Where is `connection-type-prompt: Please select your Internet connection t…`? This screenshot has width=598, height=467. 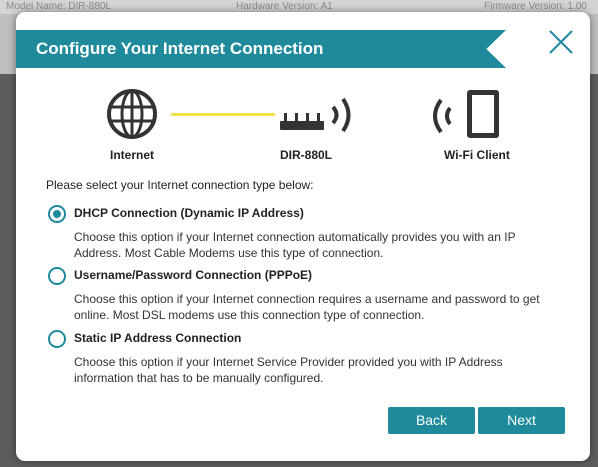
connection-type-prompt: Please select your Internet connection t… is located at coordinates (180, 185).